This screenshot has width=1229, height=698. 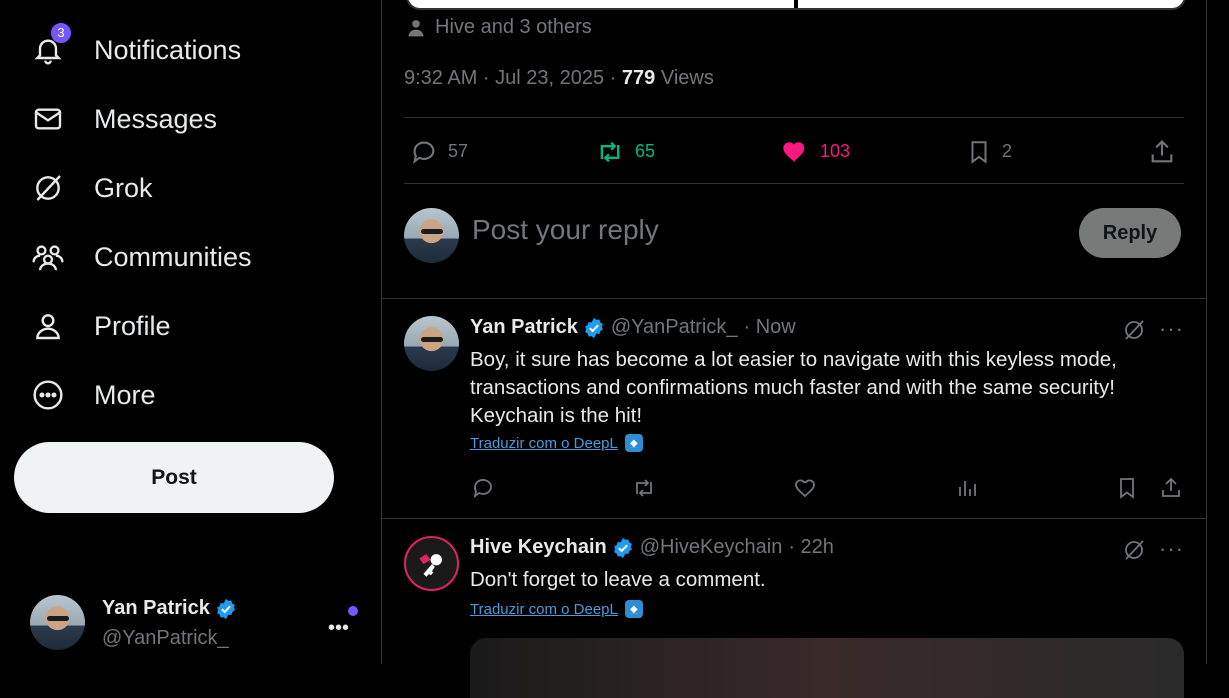 What do you see at coordinates (815, 151) in the screenshot?
I see `like-action: 103` at bounding box center [815, 151].